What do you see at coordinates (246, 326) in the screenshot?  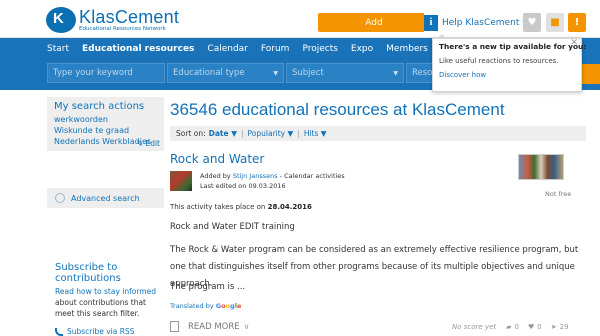 I see `chevron-down-icon: ∨` at bounding box center [246, 326].